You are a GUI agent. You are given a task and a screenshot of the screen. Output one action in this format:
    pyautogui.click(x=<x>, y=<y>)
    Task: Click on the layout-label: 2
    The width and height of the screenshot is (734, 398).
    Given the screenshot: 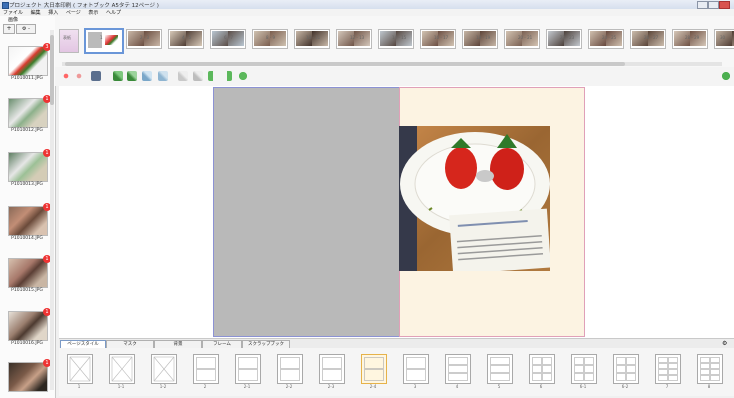 What is the action you would take?
    pyautogui.click(x=205, y=386)
    